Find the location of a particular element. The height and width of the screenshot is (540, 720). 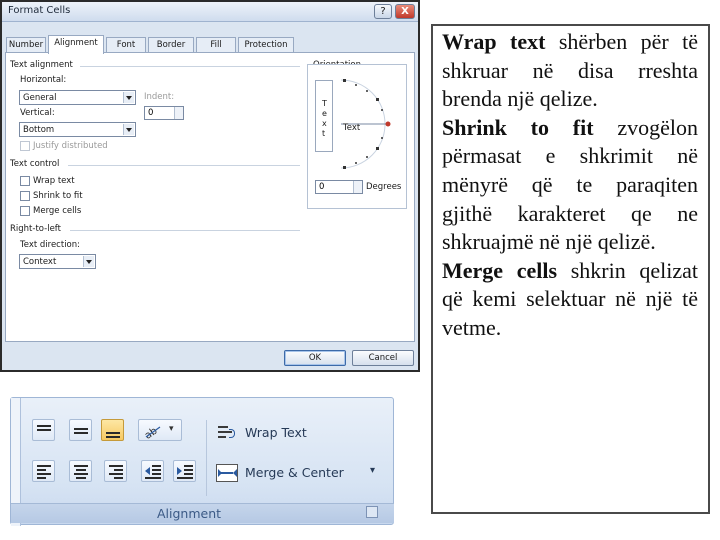

vertical-label: Vertical: is located at coordinates (37, 113).